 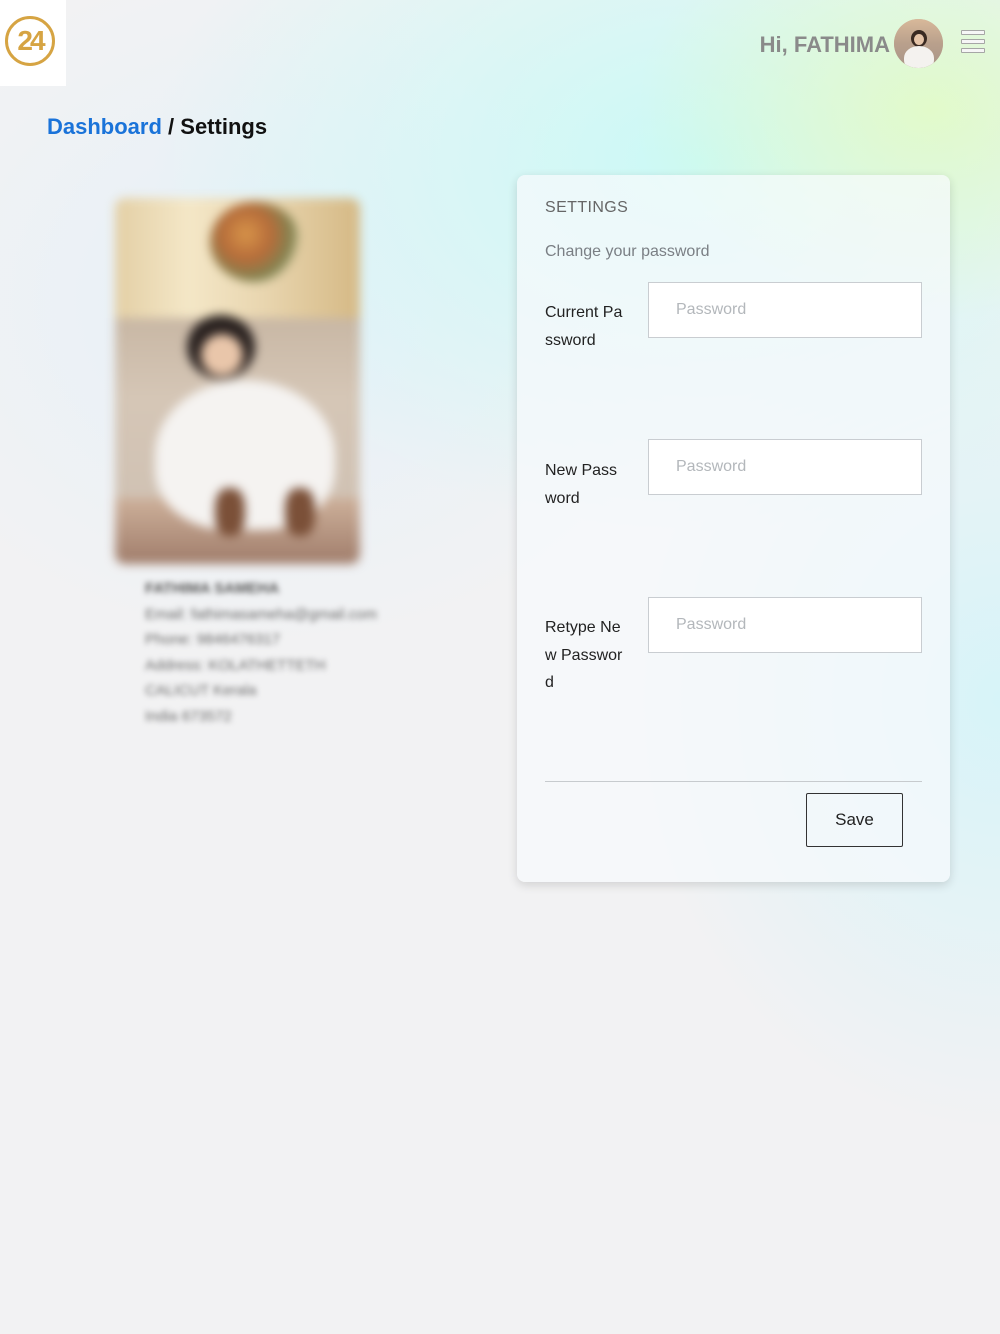 I want to click on save-button: Save, so click(x=854, y=820).